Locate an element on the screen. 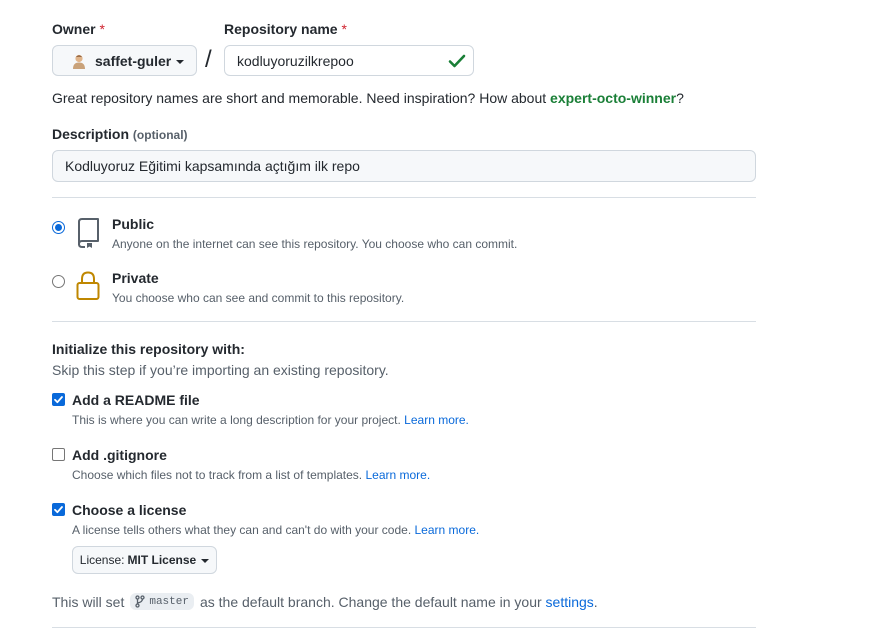 The height and width of the screenshot is (630, 874). repo-book-icon is located at coordinates (88, 233).